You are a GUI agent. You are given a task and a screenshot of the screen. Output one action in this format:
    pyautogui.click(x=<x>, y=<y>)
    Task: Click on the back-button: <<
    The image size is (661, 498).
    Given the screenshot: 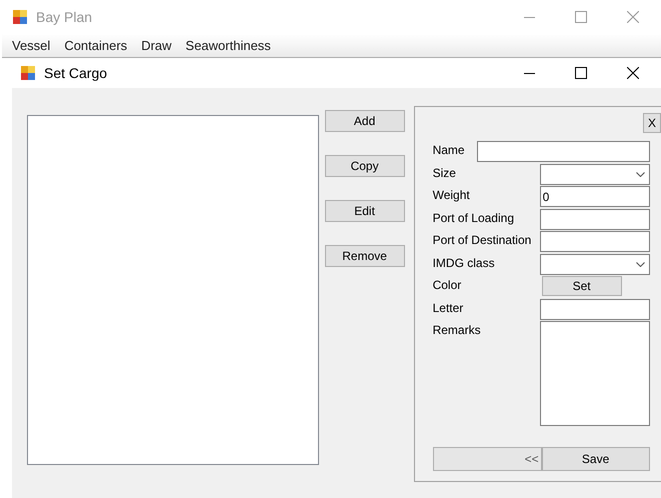 What is the action you would take?
    pyautogui.click(x=487, y=459)
    